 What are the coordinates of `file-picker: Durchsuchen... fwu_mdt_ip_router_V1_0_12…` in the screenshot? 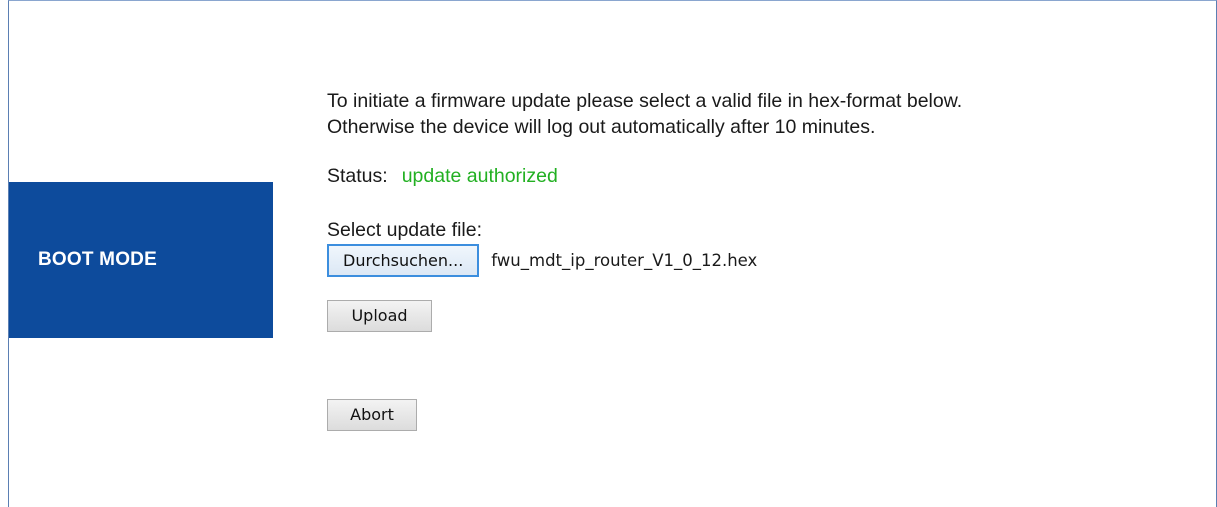 It's located at (757, 260).